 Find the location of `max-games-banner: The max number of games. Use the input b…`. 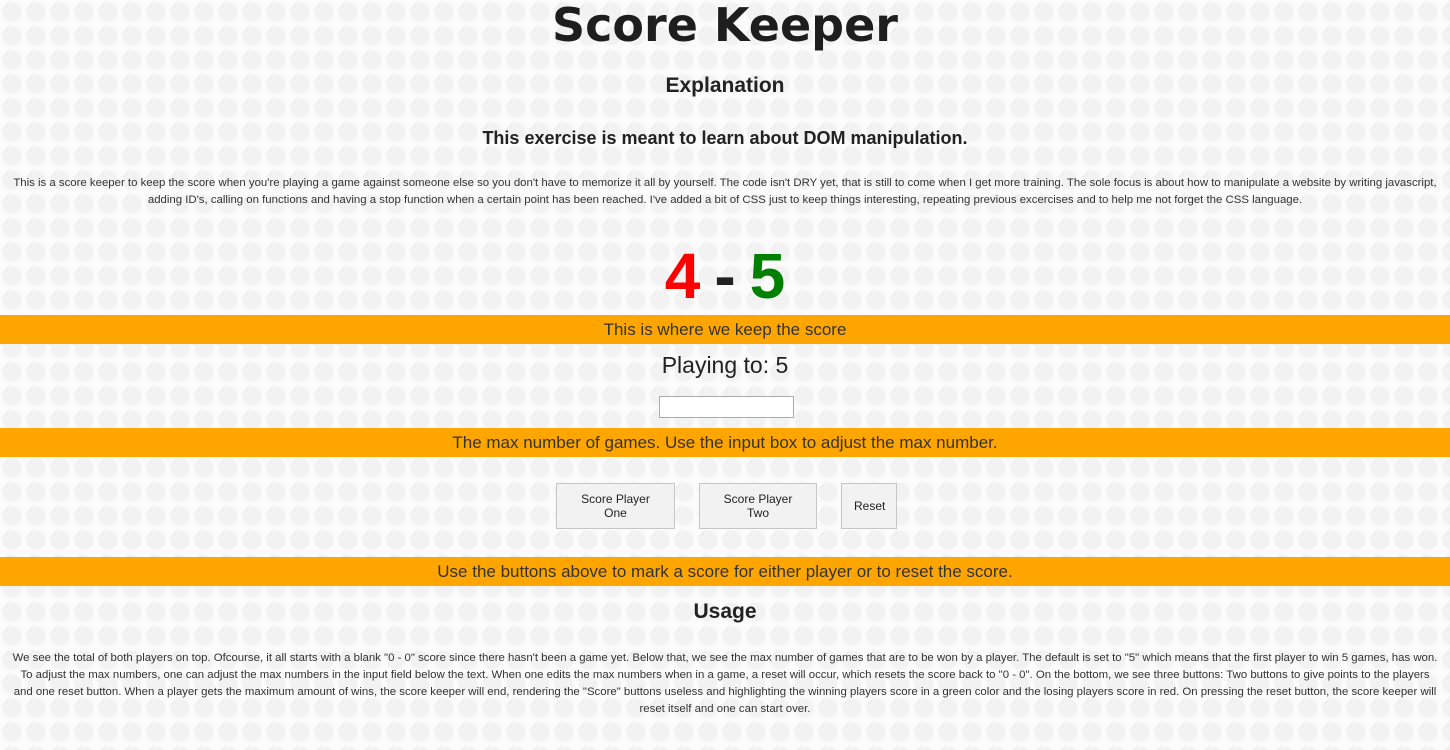

max-games-banner: The max number of games. Use the input b… is located at coordinates (725, 442).